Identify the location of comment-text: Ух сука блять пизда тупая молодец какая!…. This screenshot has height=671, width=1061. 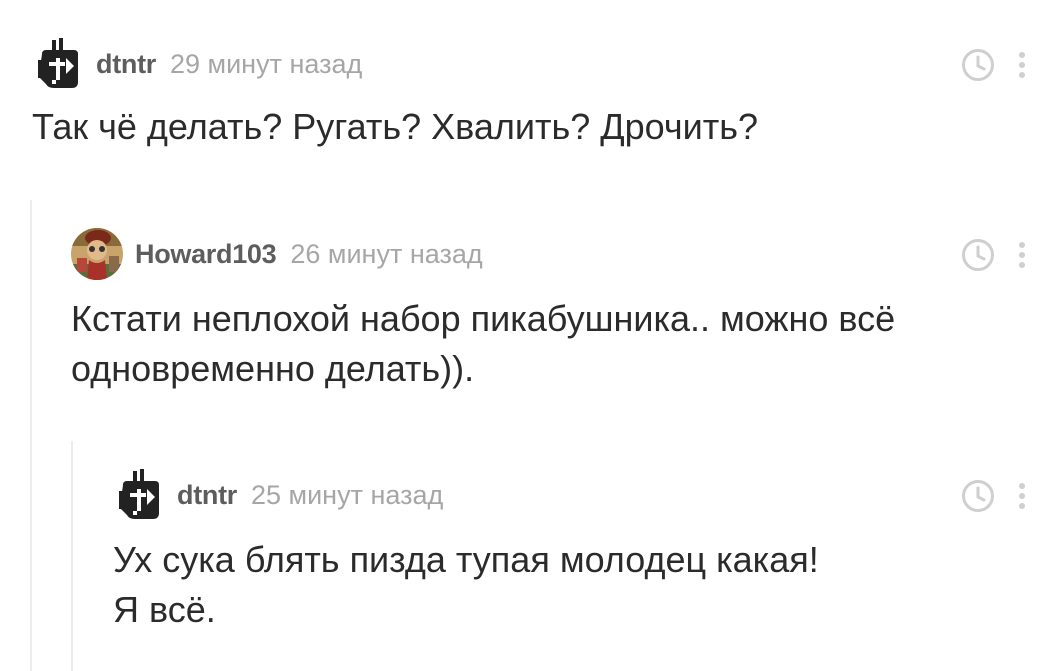
(466, 584).